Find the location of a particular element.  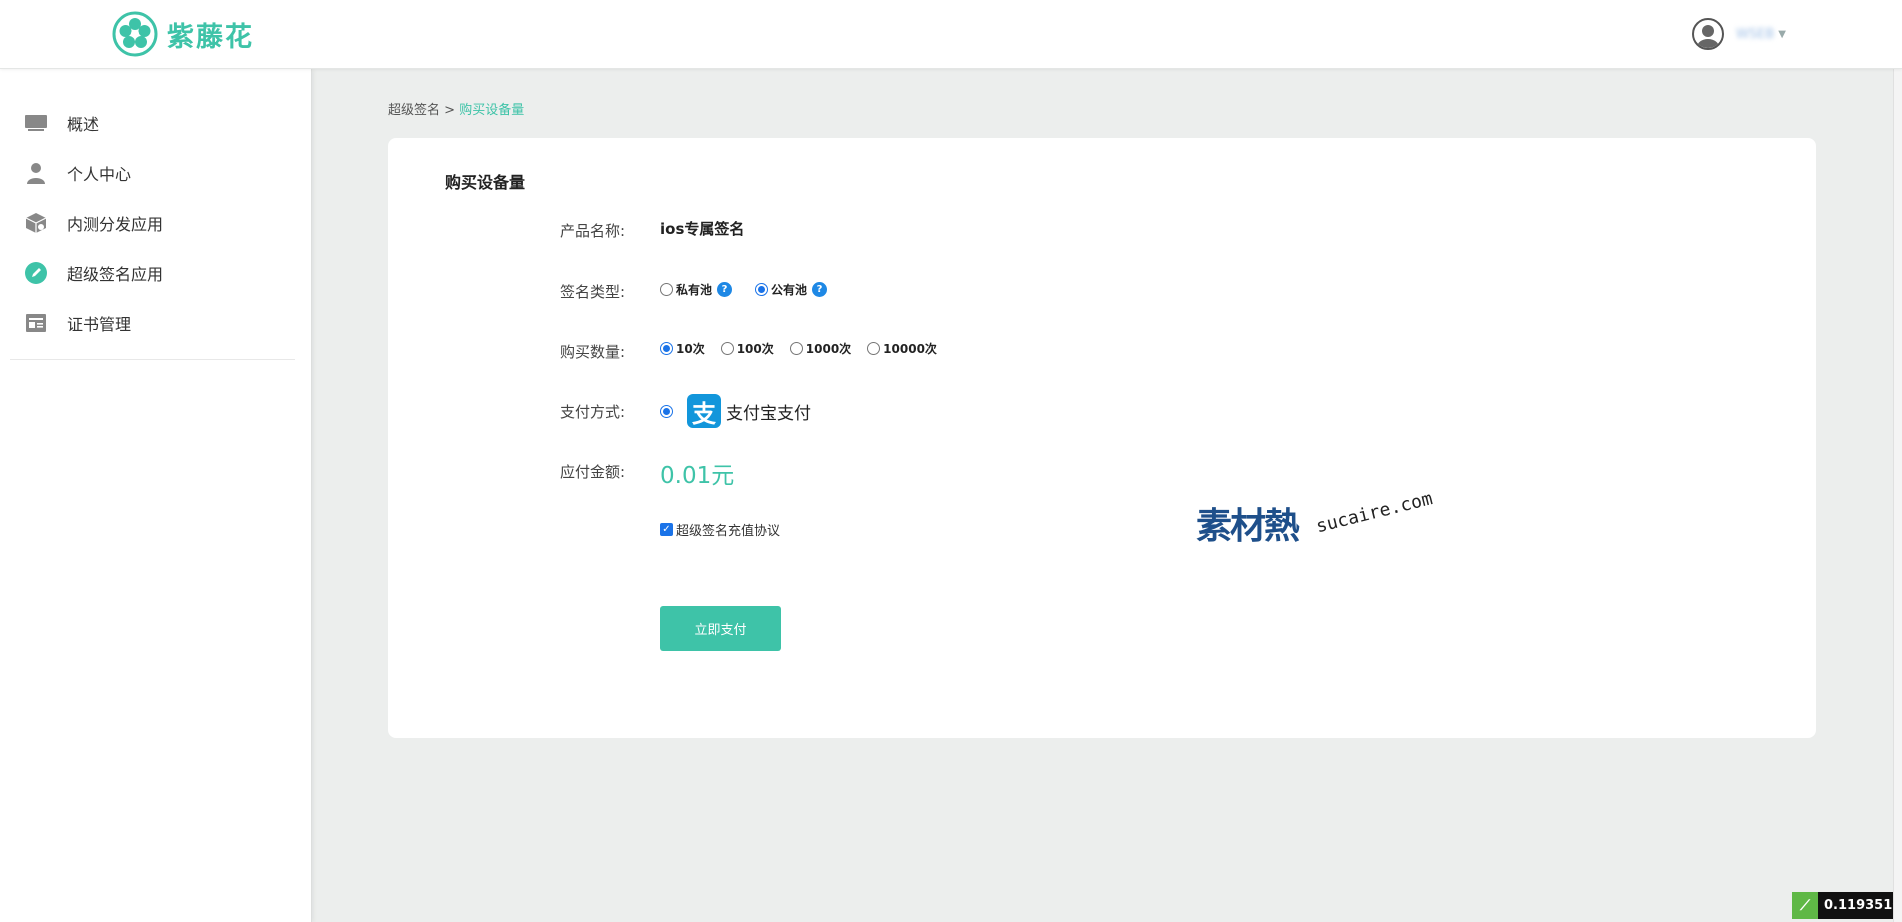

amount-value-wrap: 0.01元 is located at coordinates (697, 473).